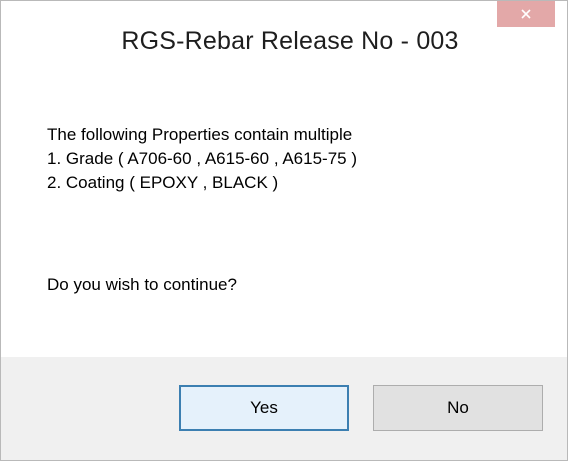 This screenshot has height=461, width=568. I want to click on dialog-title: RGS-Rebar Release No - 003, so click(290, 41).